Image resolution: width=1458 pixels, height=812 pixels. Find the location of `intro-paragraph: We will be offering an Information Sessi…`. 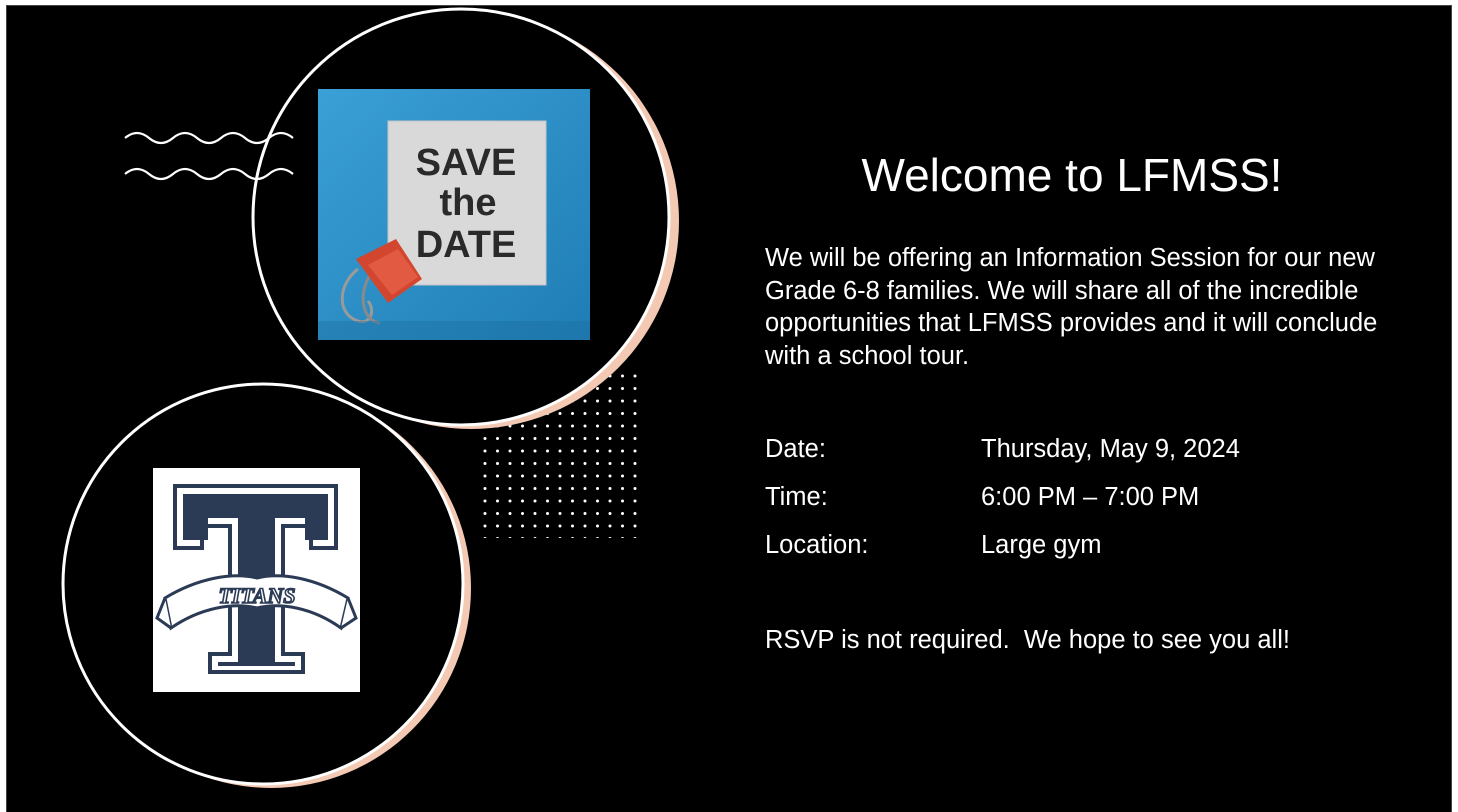

intro-paragraph: We will be offering an Information Sessi… is located at coordinates (1071, 307).